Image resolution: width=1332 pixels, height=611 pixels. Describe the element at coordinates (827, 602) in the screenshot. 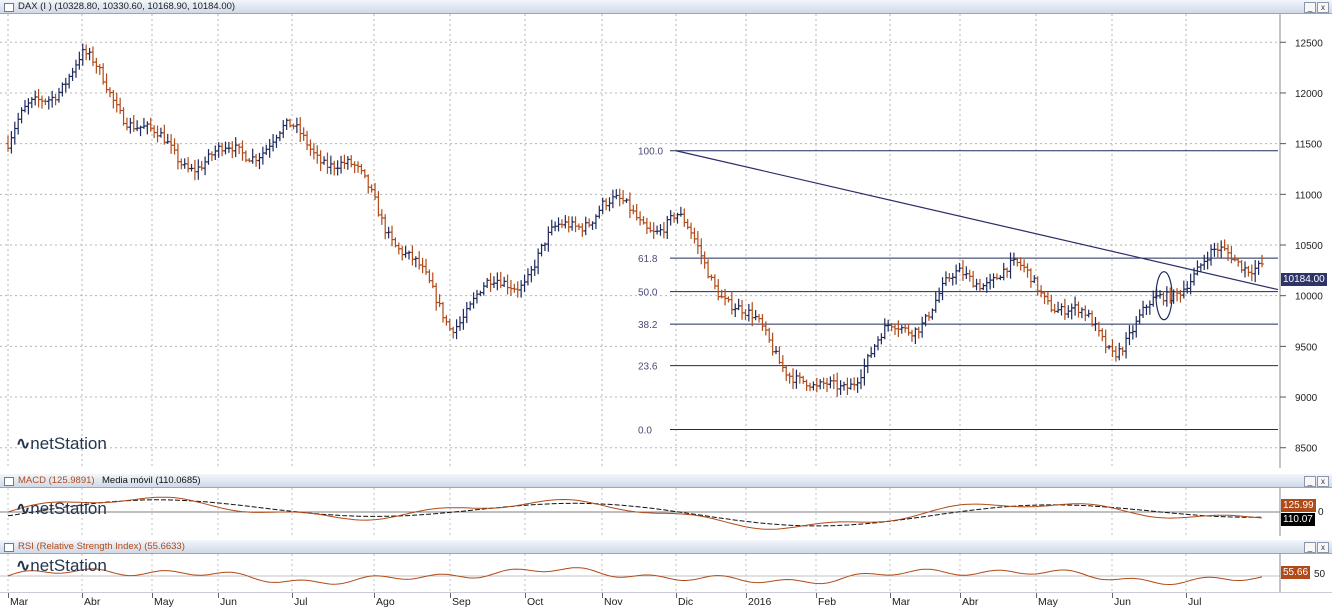

I see `x-axis-label: Feb` at that location.